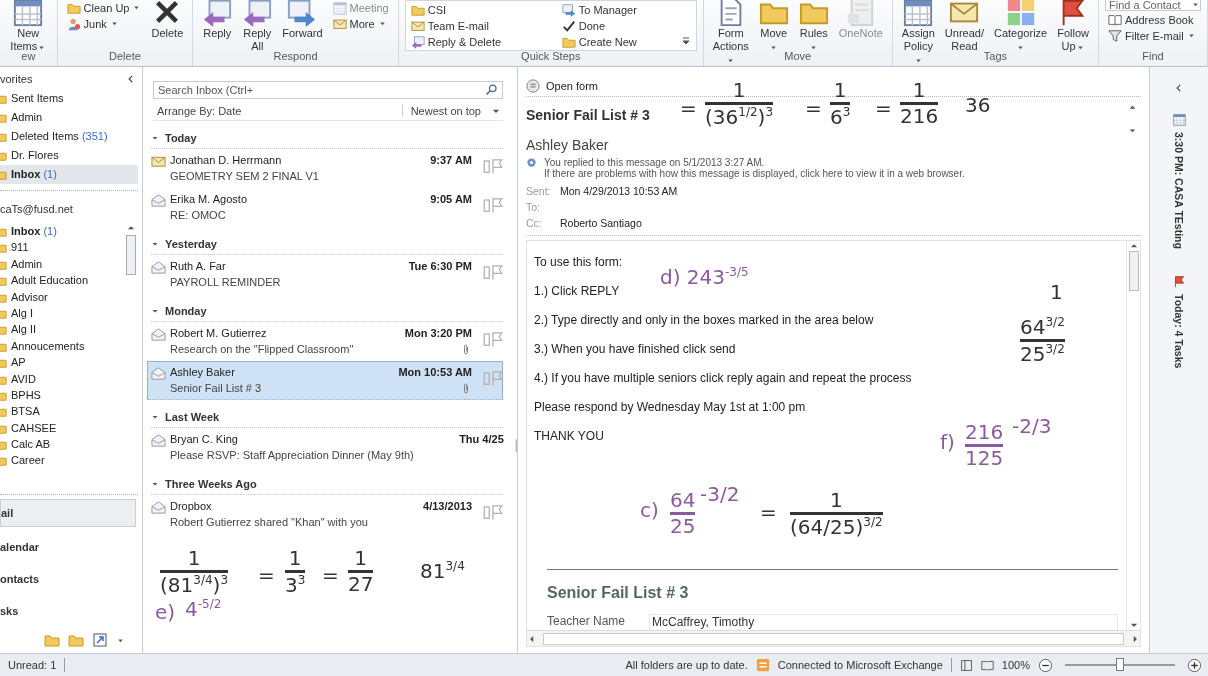 This screenshot has width=1208, height=676. Describe the element at coordinates (730, 33) in the screenshot. I see `ribbon-button: Form Actions` at that location.